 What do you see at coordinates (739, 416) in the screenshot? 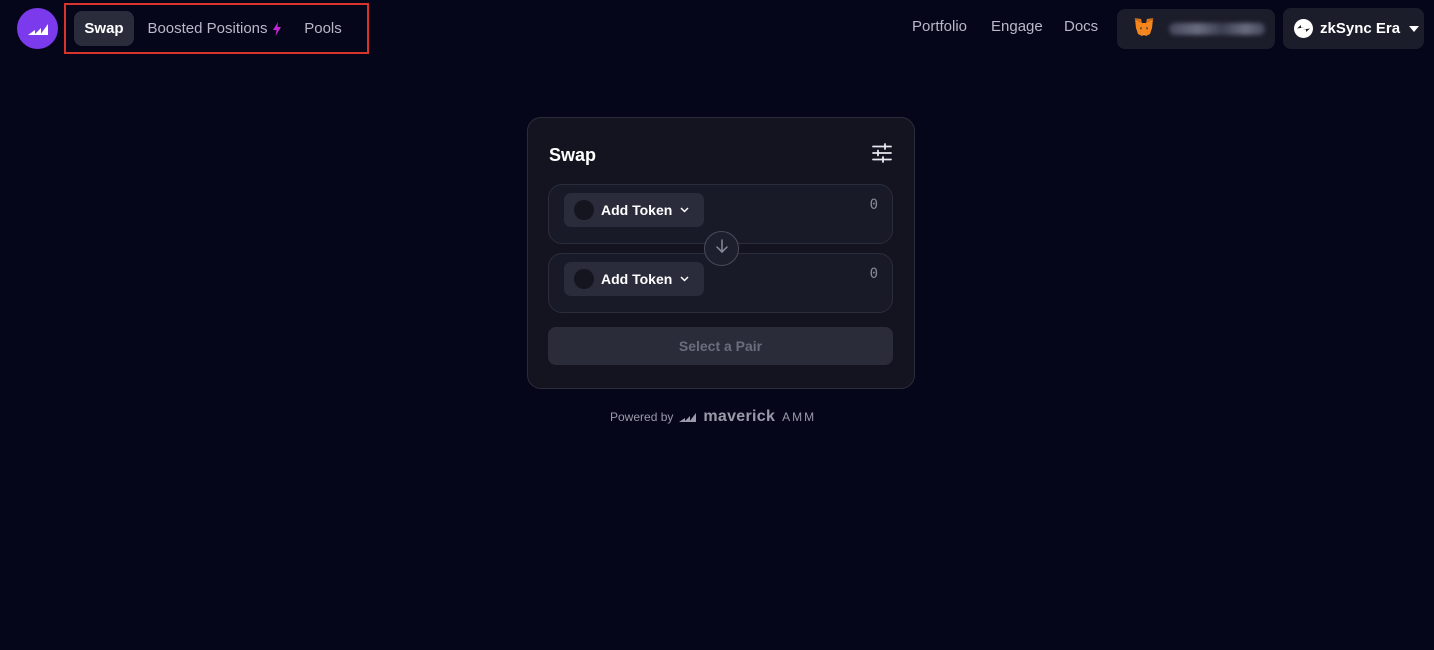
I see `maverick-brand-text: maverick` at bounding box center [739, 416].